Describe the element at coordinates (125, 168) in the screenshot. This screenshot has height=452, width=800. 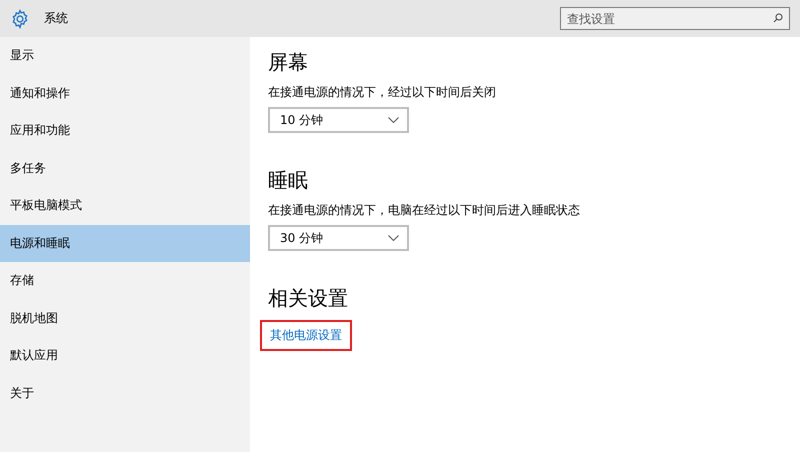
I see `sidebar-item: 多任务` at that location.